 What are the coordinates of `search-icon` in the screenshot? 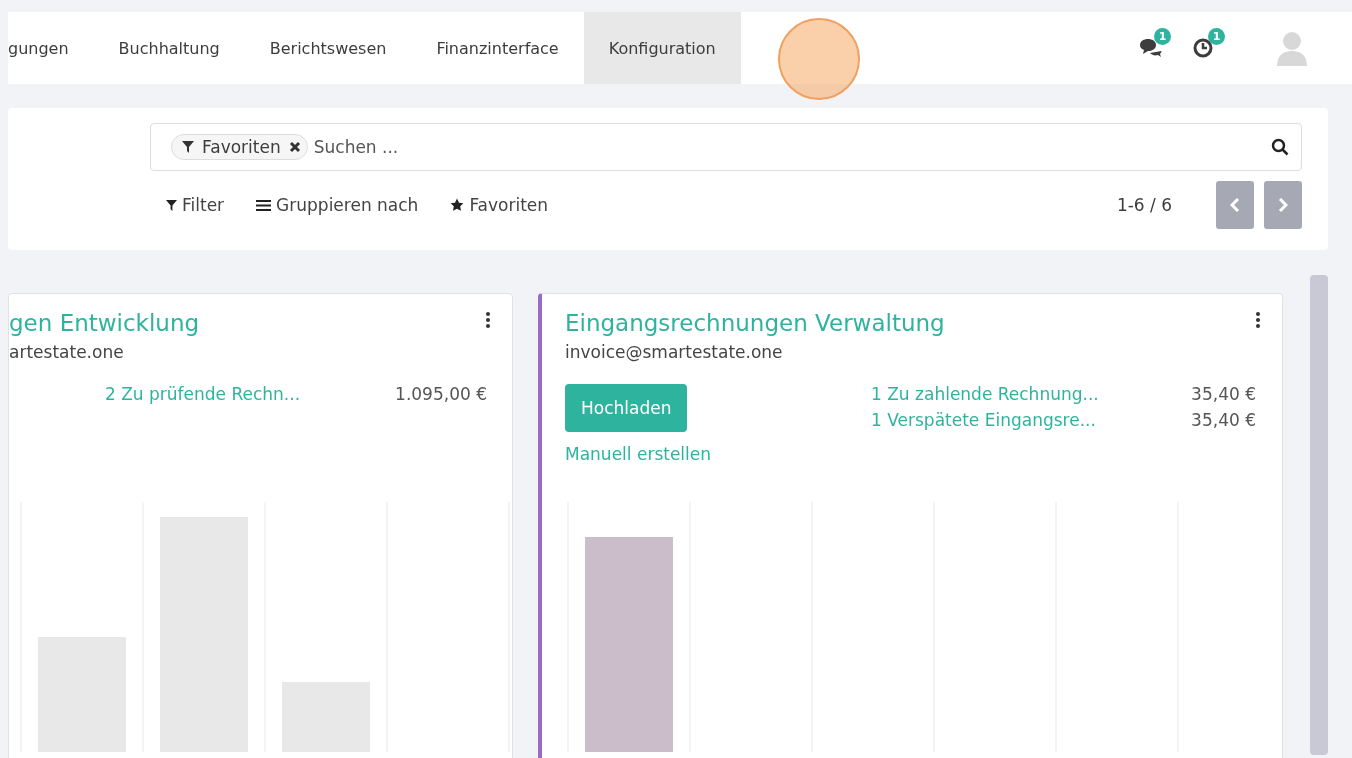 It's located at (1280, 147).